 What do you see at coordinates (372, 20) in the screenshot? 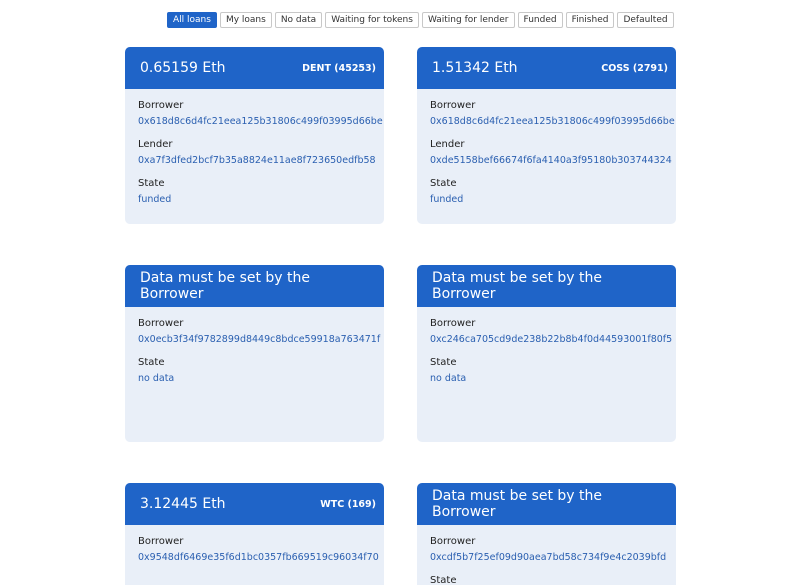
I see `filter-waiting-for-tokens: Waiting for tokens` at bounding box center [372, 20].